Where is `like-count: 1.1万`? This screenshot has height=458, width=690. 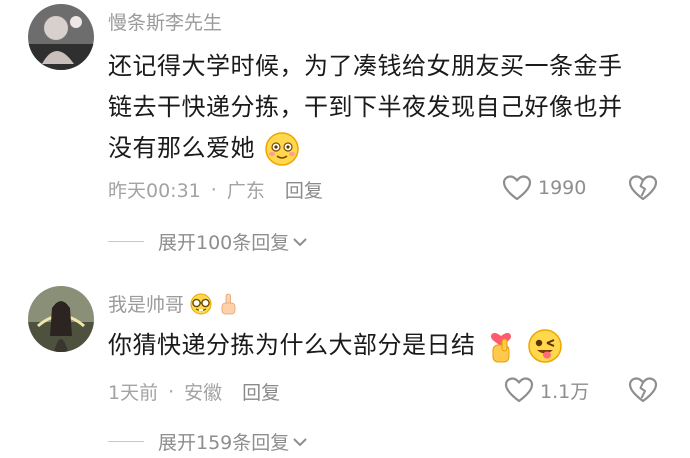 like-count: 1.1万 is located at coordinates (565, 391).